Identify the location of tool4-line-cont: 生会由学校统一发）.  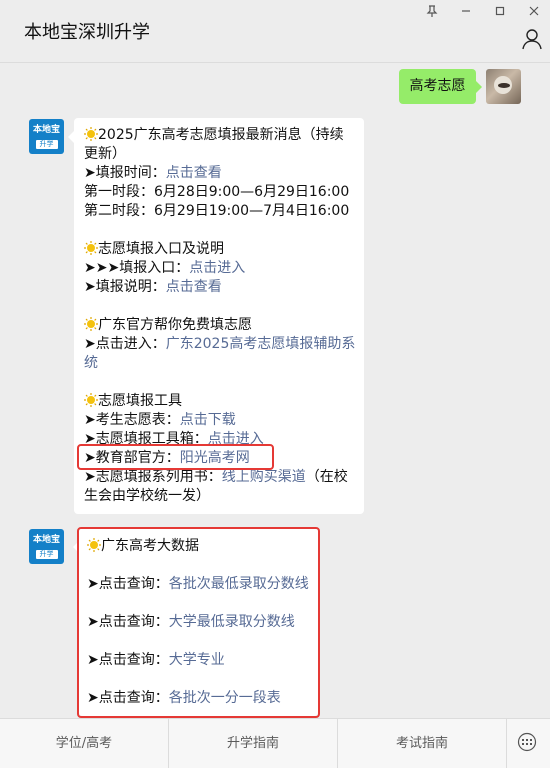
(147, 496).